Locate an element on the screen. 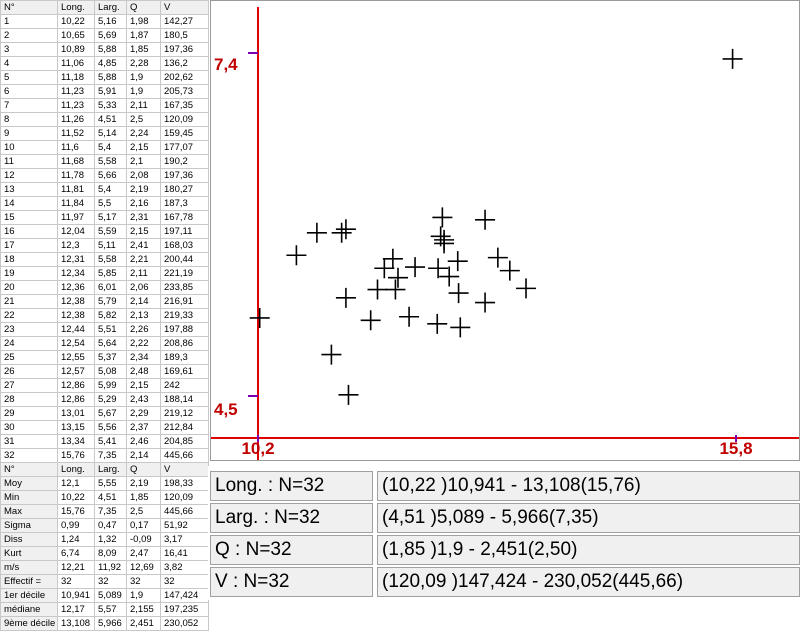  grid-cell: 5,5 is located at coordinates (110, 203).